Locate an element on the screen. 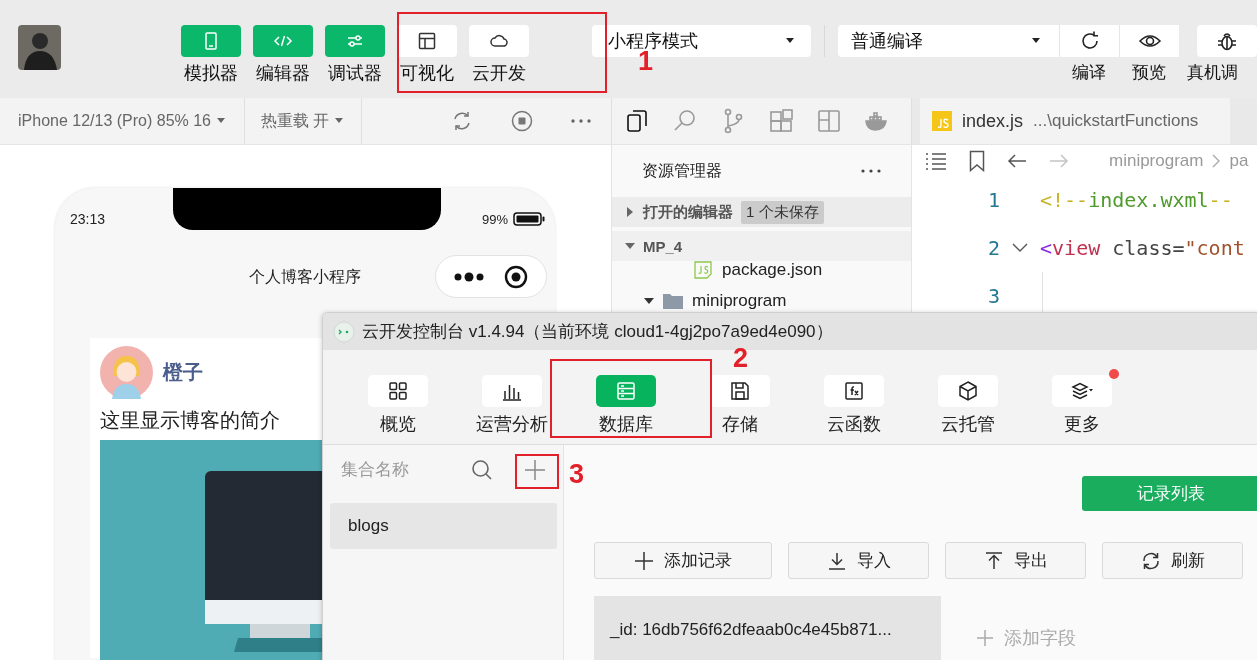 This screenshot has height=660, width=1257. section-header: 打开的编辑器 1 个未保存 is located at coordinates (761, 212).